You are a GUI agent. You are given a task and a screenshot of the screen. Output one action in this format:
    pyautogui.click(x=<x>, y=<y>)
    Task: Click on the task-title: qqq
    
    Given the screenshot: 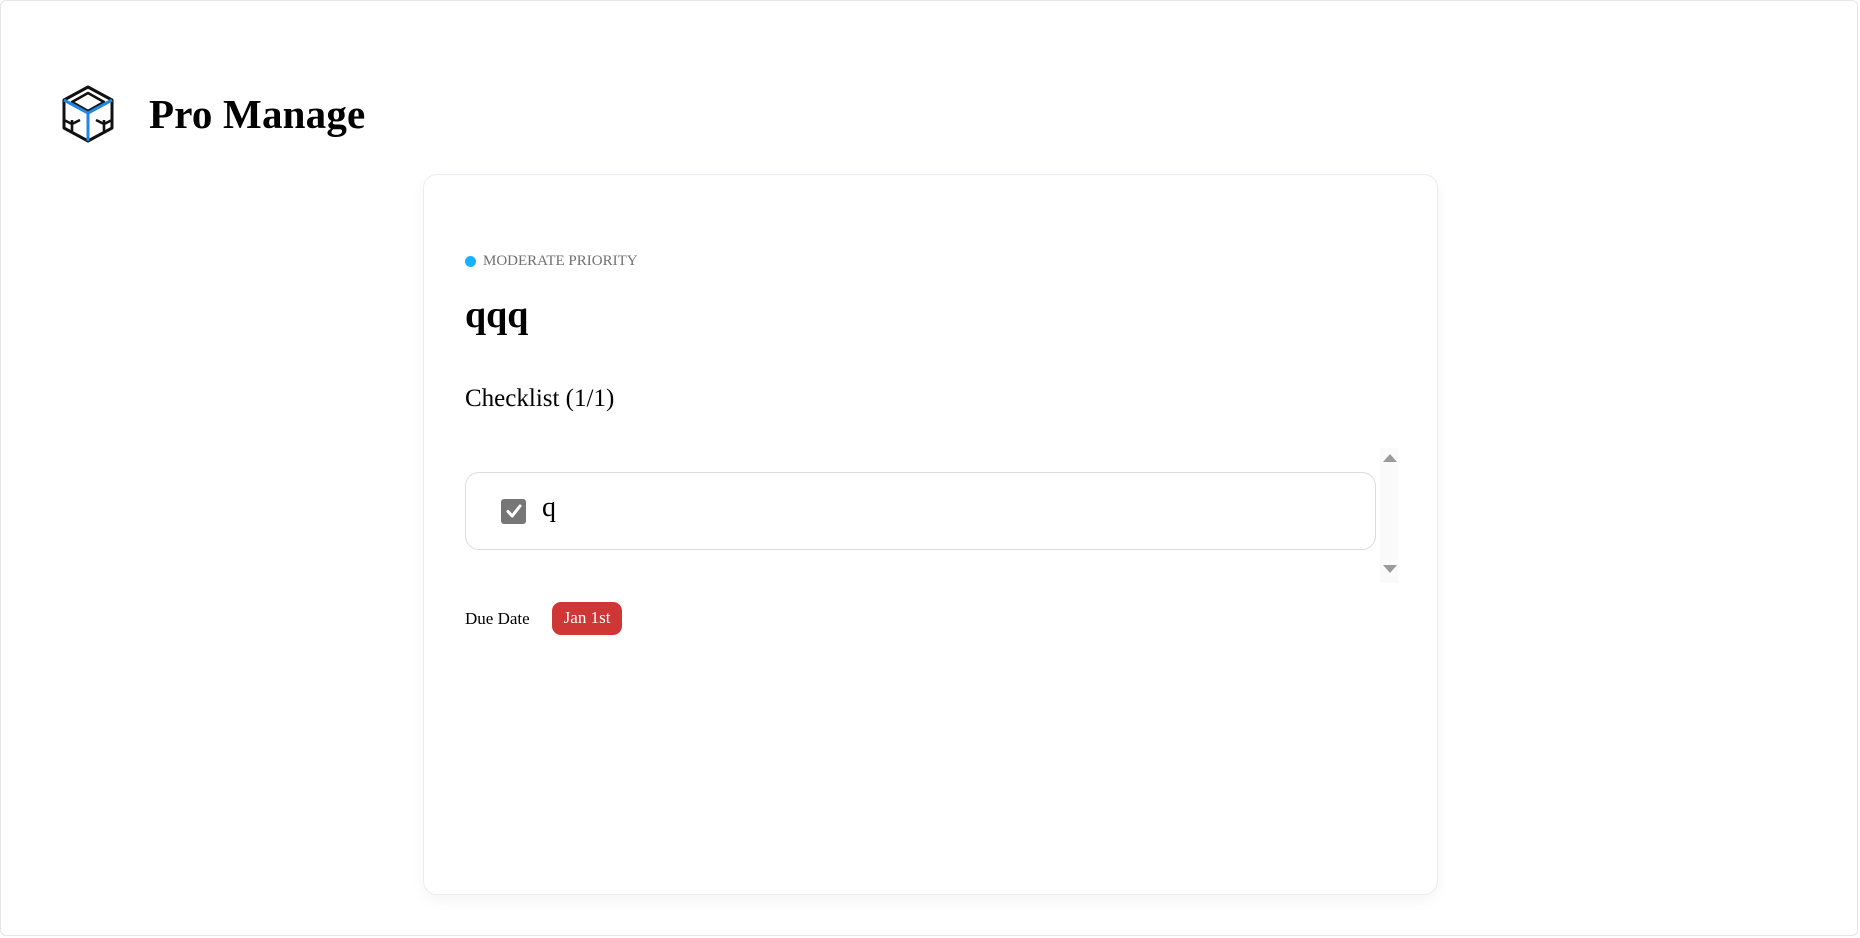 What is the action you would take?
    pyautogui.click(x=497, y=315)
    